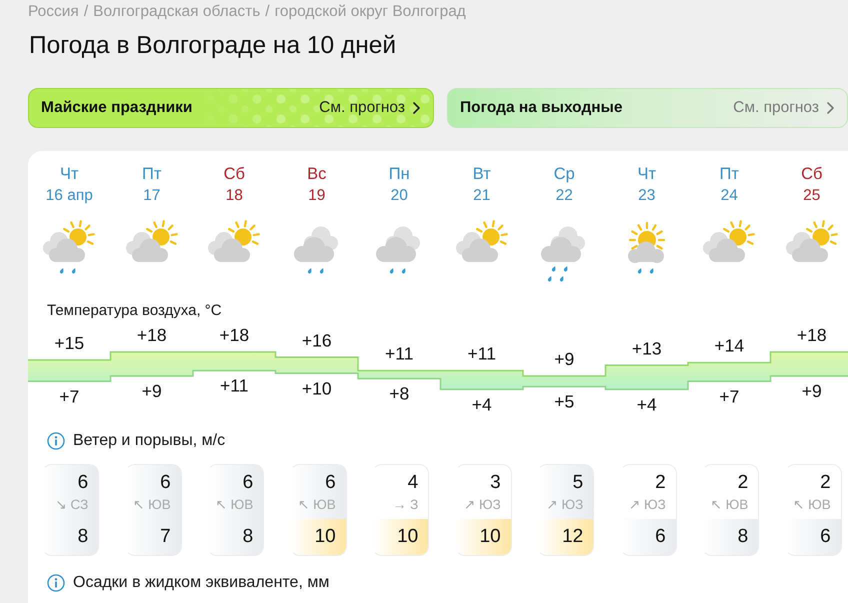 The height and width of the screenshot is (603, 848). Describe the element at coordinates (647, 248) in the screenshot. I see `sun-cloud-rain-icon` at that location.